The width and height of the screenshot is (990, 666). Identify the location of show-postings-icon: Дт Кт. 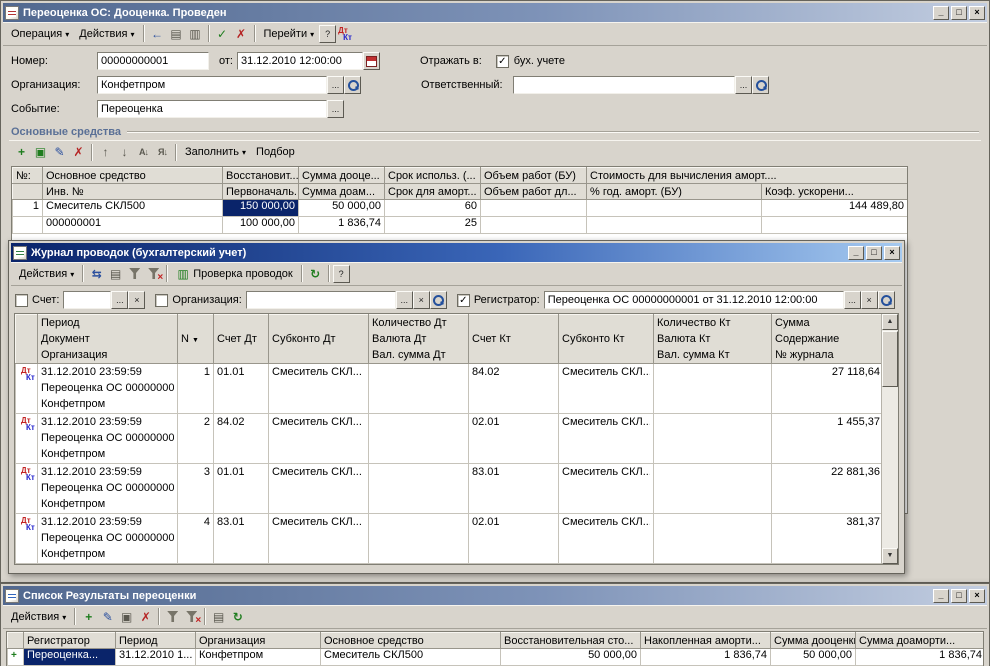
(345, 33).